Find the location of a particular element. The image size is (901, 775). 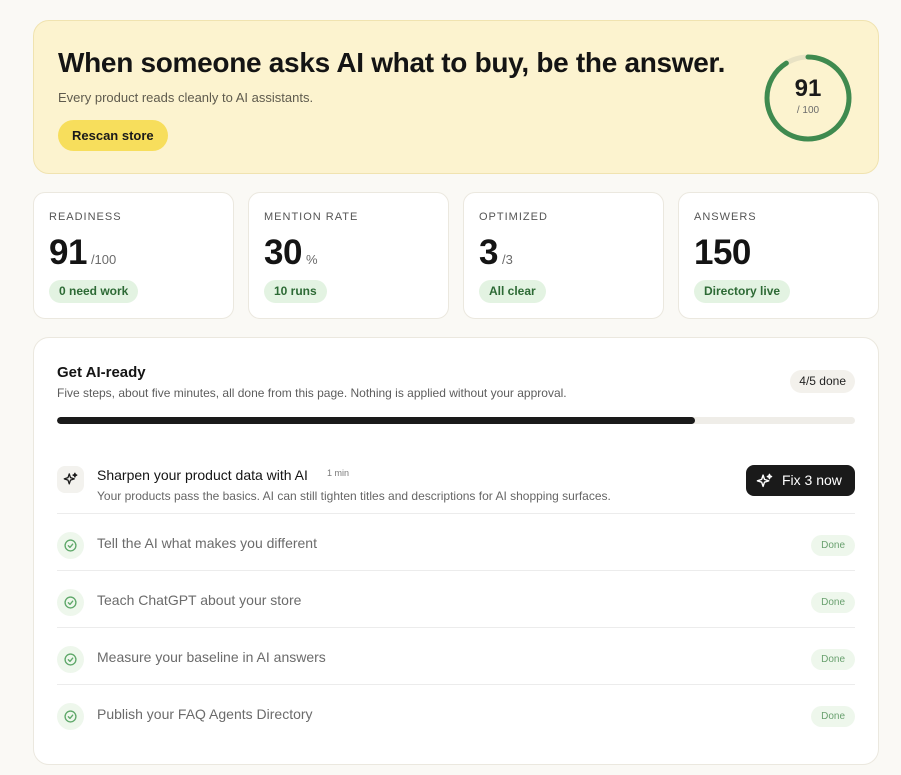

step-active-title: Sharpen your product data with AI is located at coordinates (202, 475).